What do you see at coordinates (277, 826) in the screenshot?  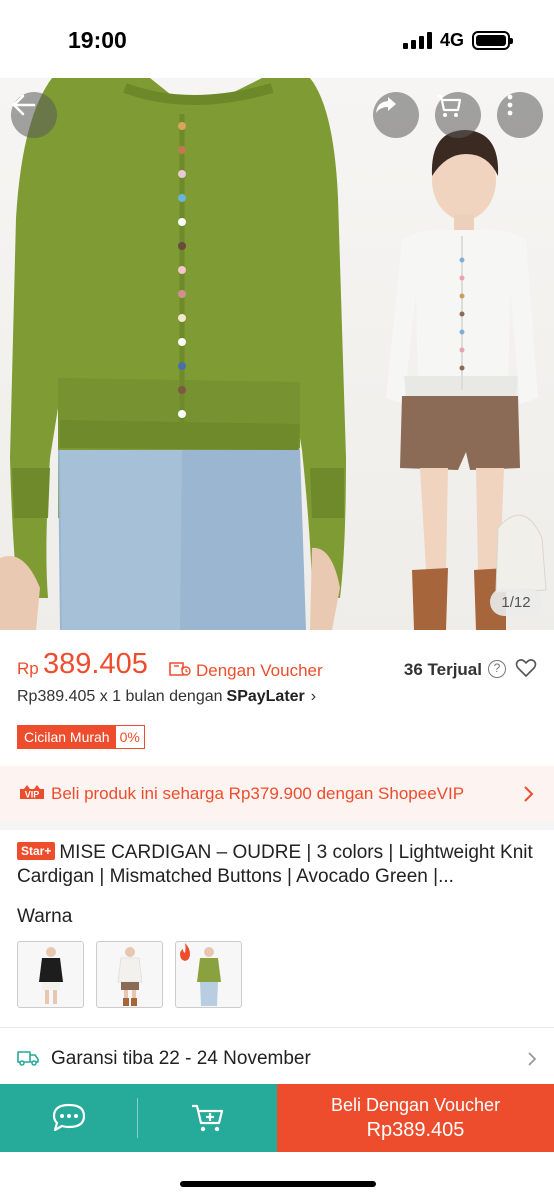 I see `section-divider` at bounding box center [277, 826].